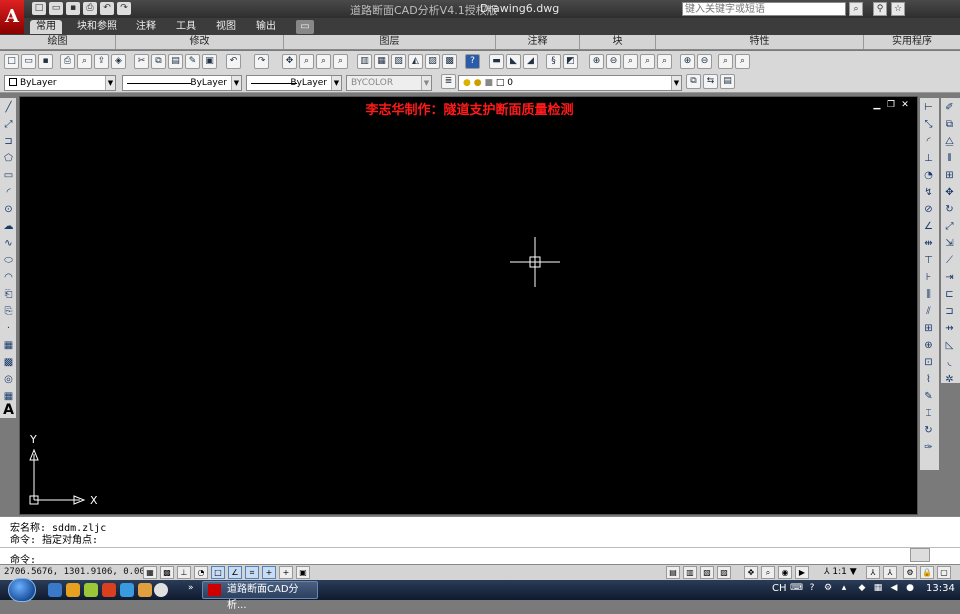 The height and width of the screenshot is (614, 960). I want to click on spline-icon: ∿, so click(8, 243).